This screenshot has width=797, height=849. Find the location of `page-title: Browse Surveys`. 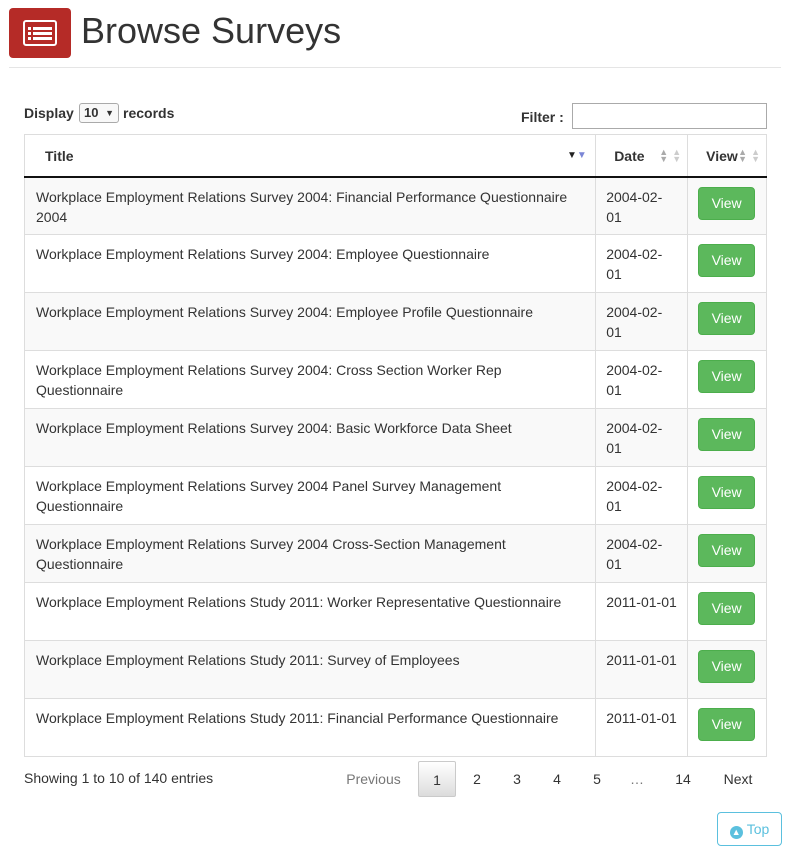

page-title: Browse Surveys is located at coordinates (211, 30).